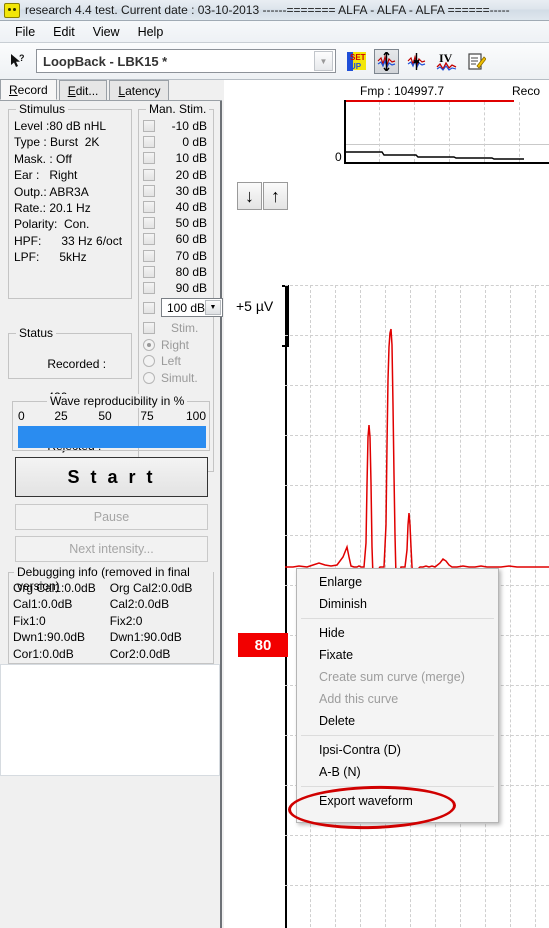 The width and height of the screenshot is (549, 928). I want to click on level-checkbox-row: 20 dB, so click(183, 175).